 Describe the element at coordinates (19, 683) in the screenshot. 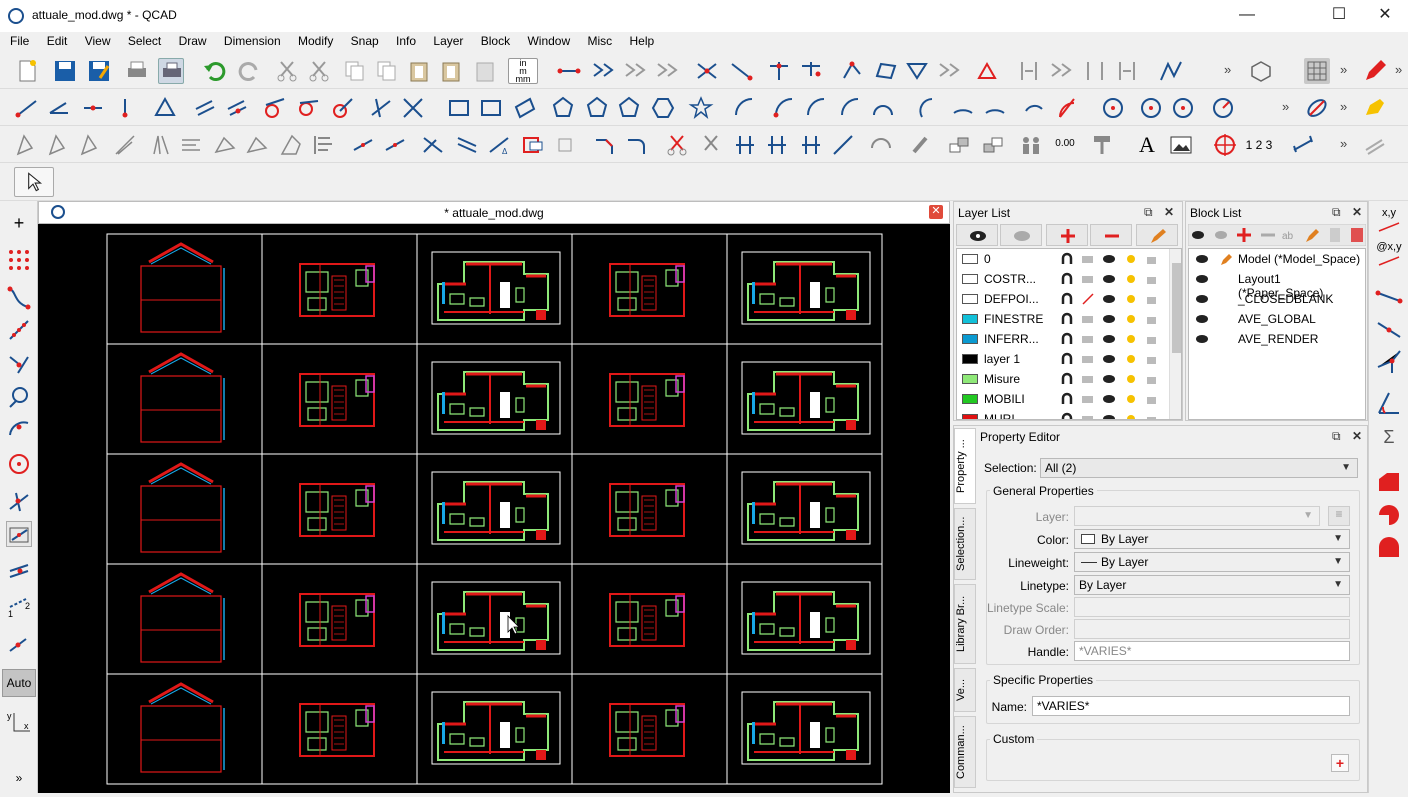

I see `auto-snap-button: Auto` at that location.